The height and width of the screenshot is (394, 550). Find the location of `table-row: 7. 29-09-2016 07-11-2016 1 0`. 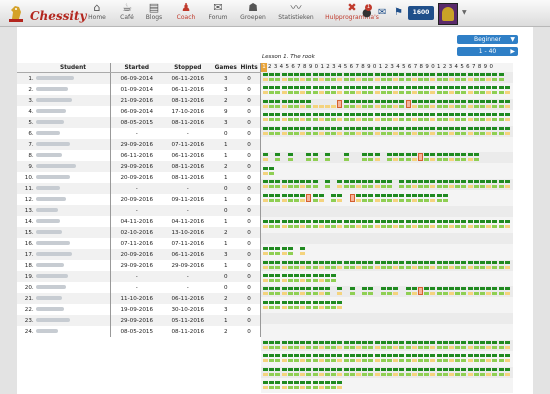

table-row: 7. 29-09-2016 07-11-2016 1 0 is located at coordinates (139, 144).